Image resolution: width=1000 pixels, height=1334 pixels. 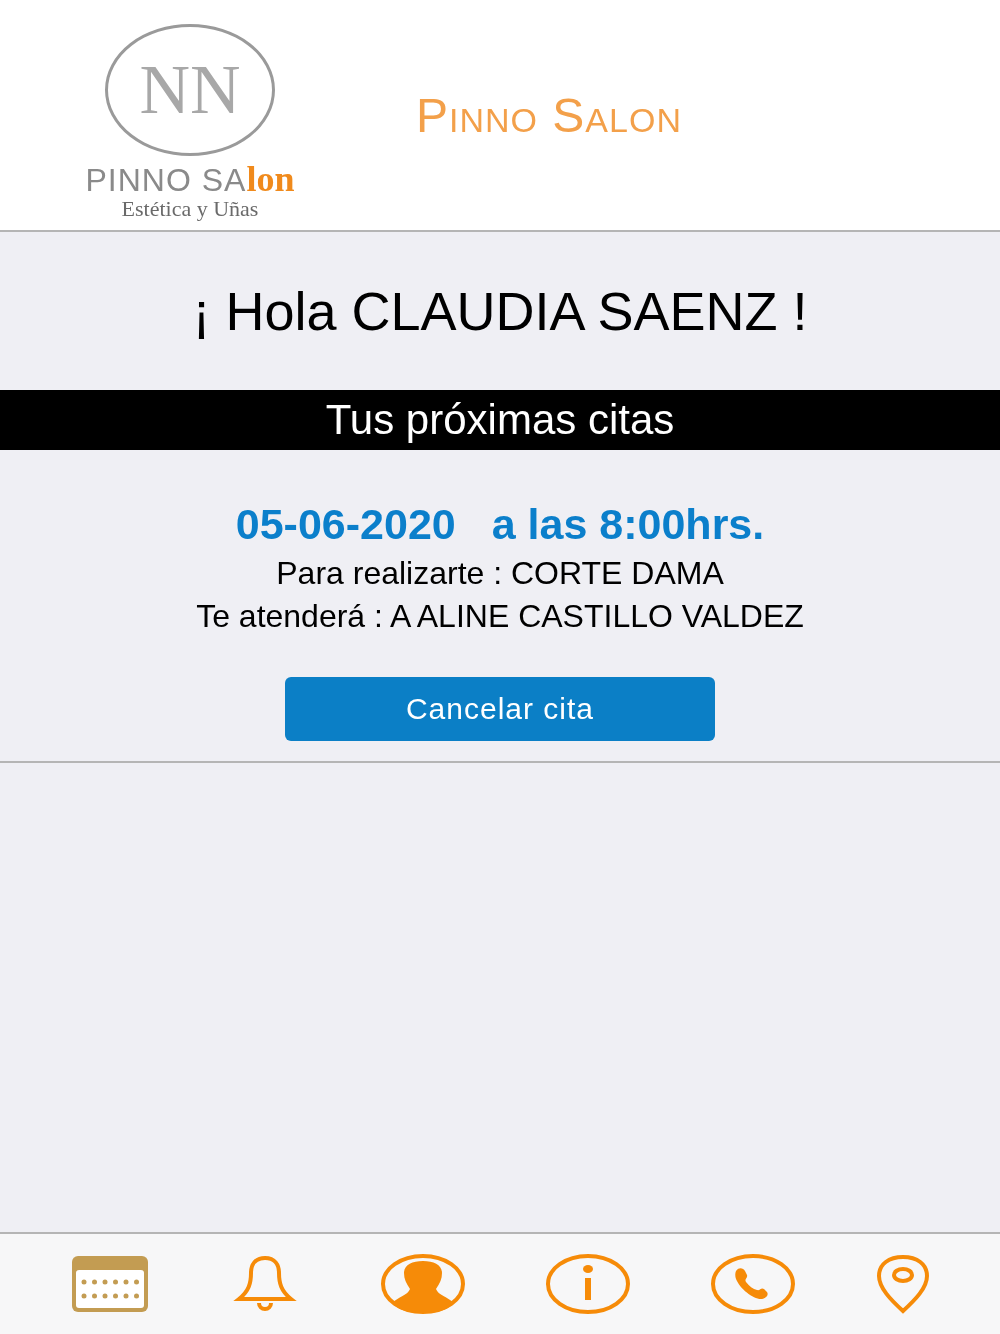 I want to click on phone-icon, so click(x=752, y=1284).